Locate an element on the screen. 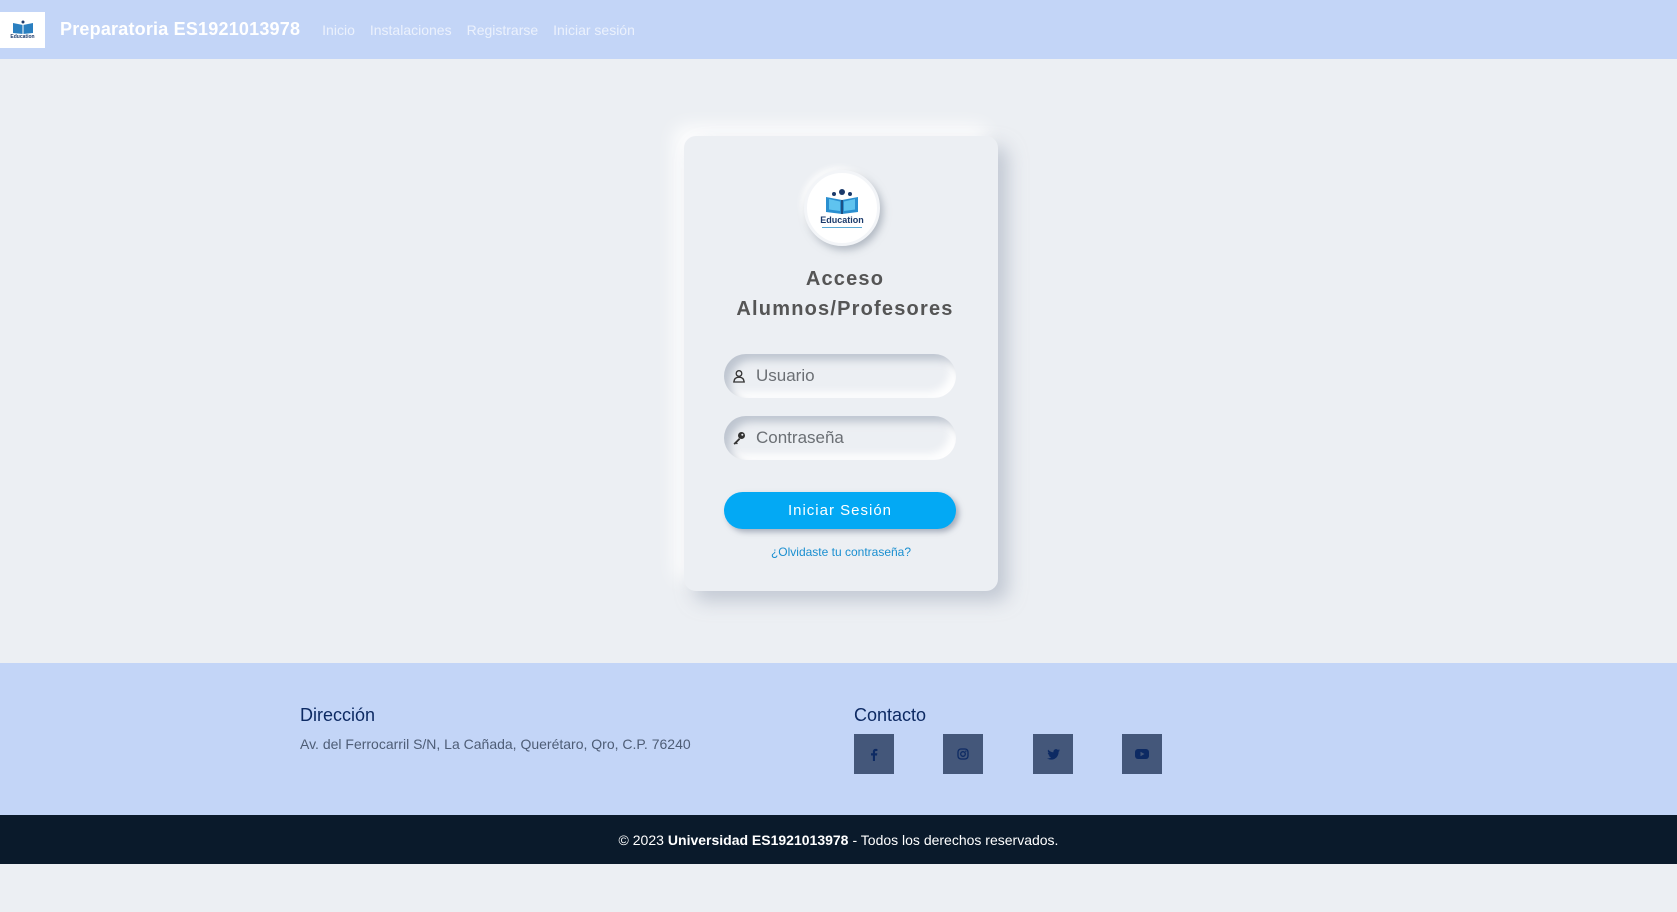 Image resolution: width=1677 pixels, height=912 pixels. nav-link-iniciar-sesion: Iniciar sesión is located at coordinates (594, 30).